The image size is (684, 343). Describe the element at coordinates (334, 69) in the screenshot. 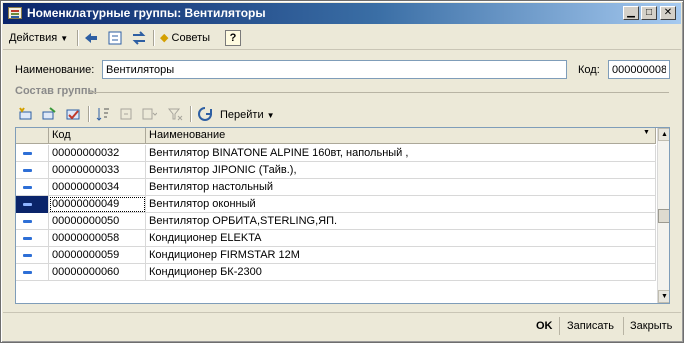

I see `name-input` at that location.